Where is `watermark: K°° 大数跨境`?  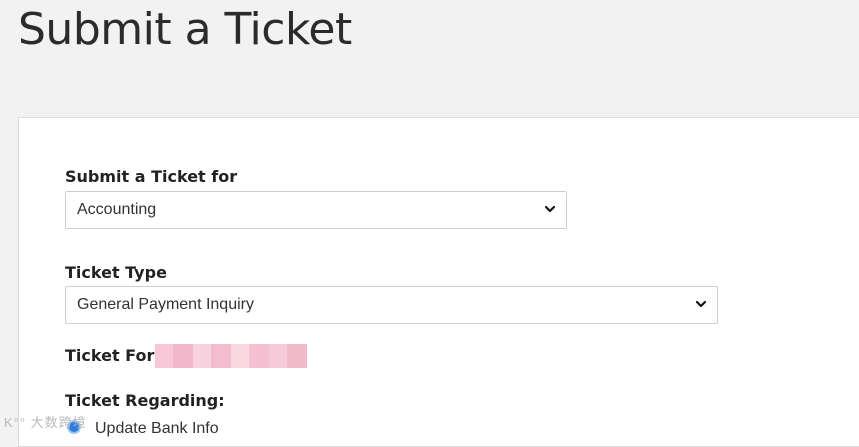
watermark: K°° 大数跨境 is located at coordinates (45, 422).